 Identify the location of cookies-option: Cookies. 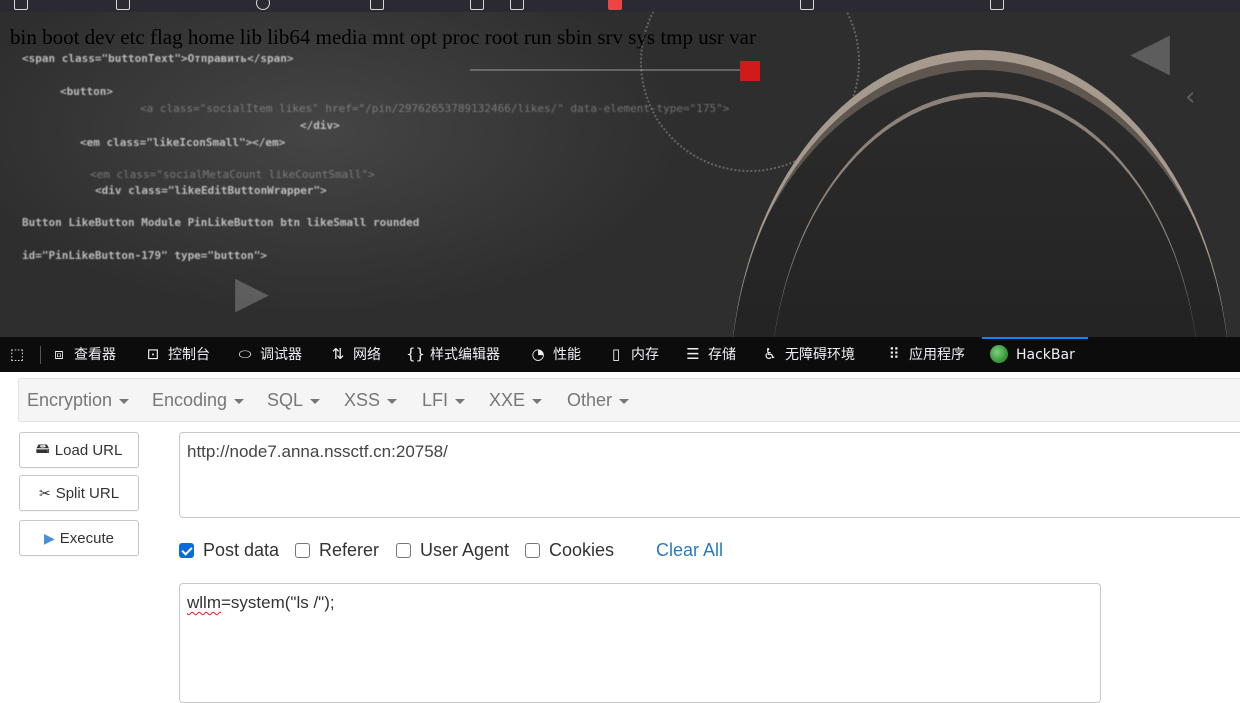
(569, 550).